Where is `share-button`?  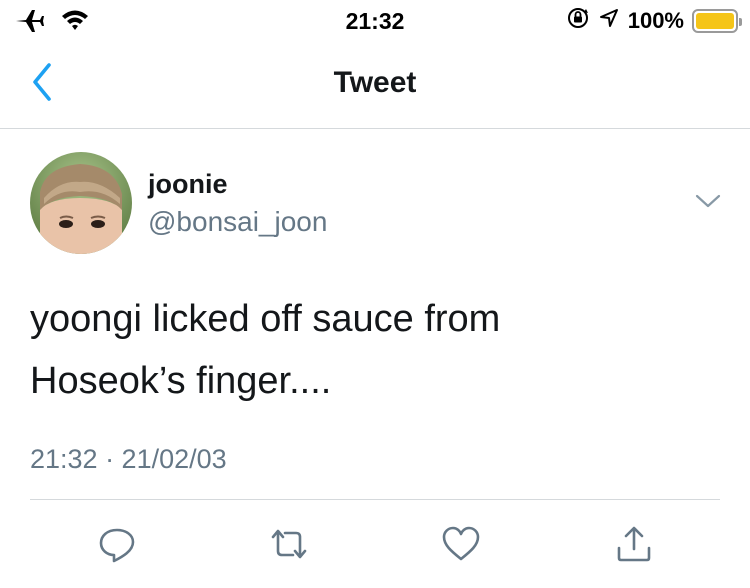 share-button is located at coordinates (634, 546).